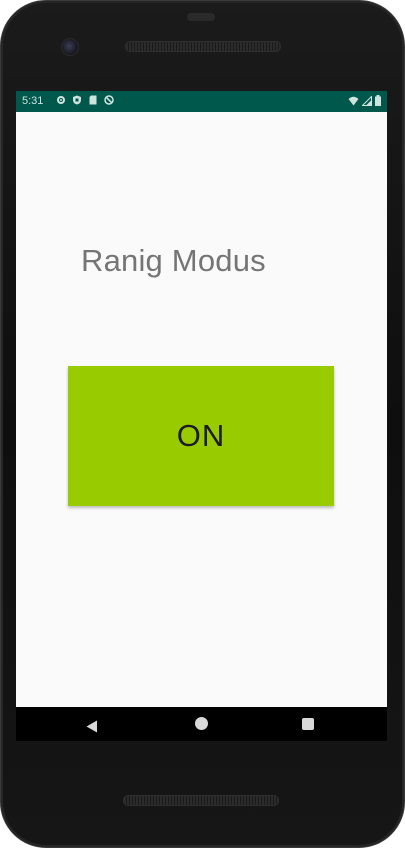 The width and height of the screenshot is (405, 848). Describe the element at coordinates (203, 46) in the screenshot. I see `top-speaker-grille` at that location.